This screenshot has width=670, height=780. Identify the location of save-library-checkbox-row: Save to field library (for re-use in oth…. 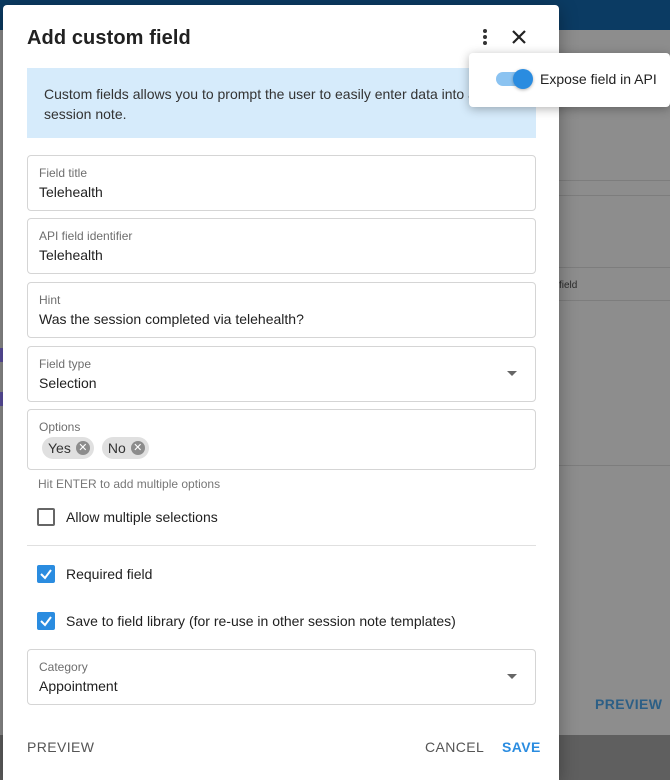
(246, 621).